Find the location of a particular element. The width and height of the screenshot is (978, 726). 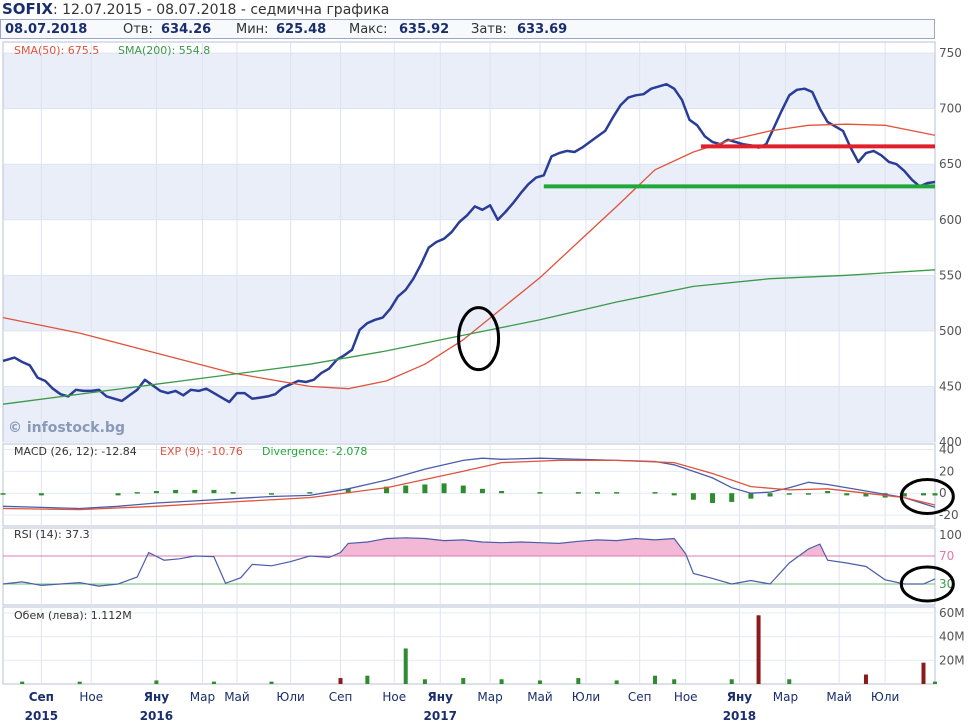

exp-legend: EXP (9): -10.76 is located at coordinates (201, 451).